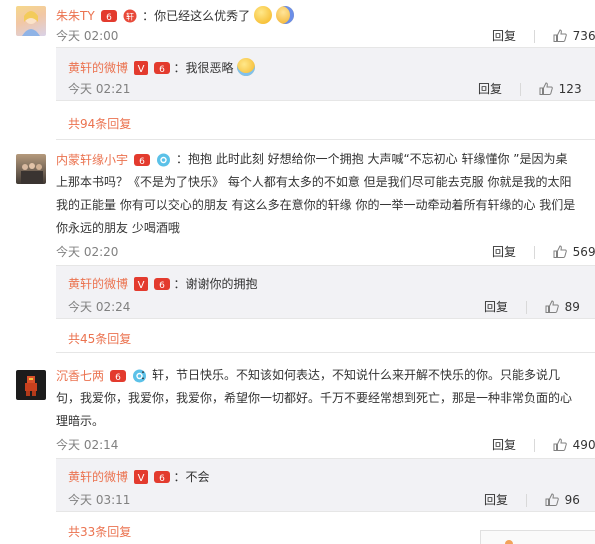 Image resolution: width=595 pixels, height=544 pixels. Describe the element at coordinates (196, 16) in the screenshot. I see `comment-text: ：你已经这么优秀了` at that location.